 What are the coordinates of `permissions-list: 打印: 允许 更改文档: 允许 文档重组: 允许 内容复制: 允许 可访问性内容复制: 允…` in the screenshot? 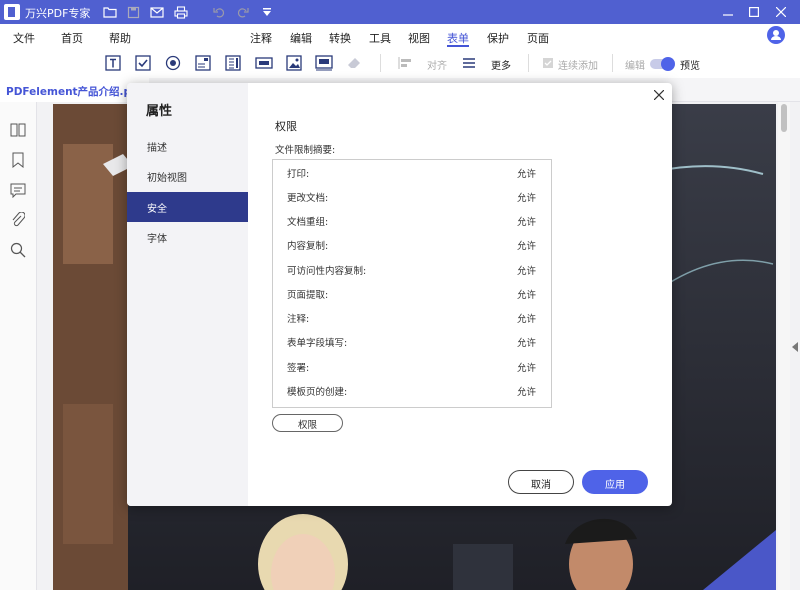 It's located at (412, 283).